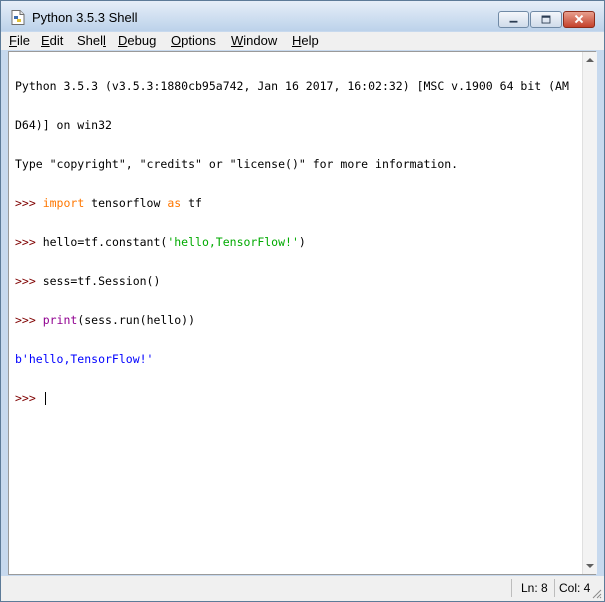 The image size is (605, 602). I want to click on close-icon, so click(579, 19).